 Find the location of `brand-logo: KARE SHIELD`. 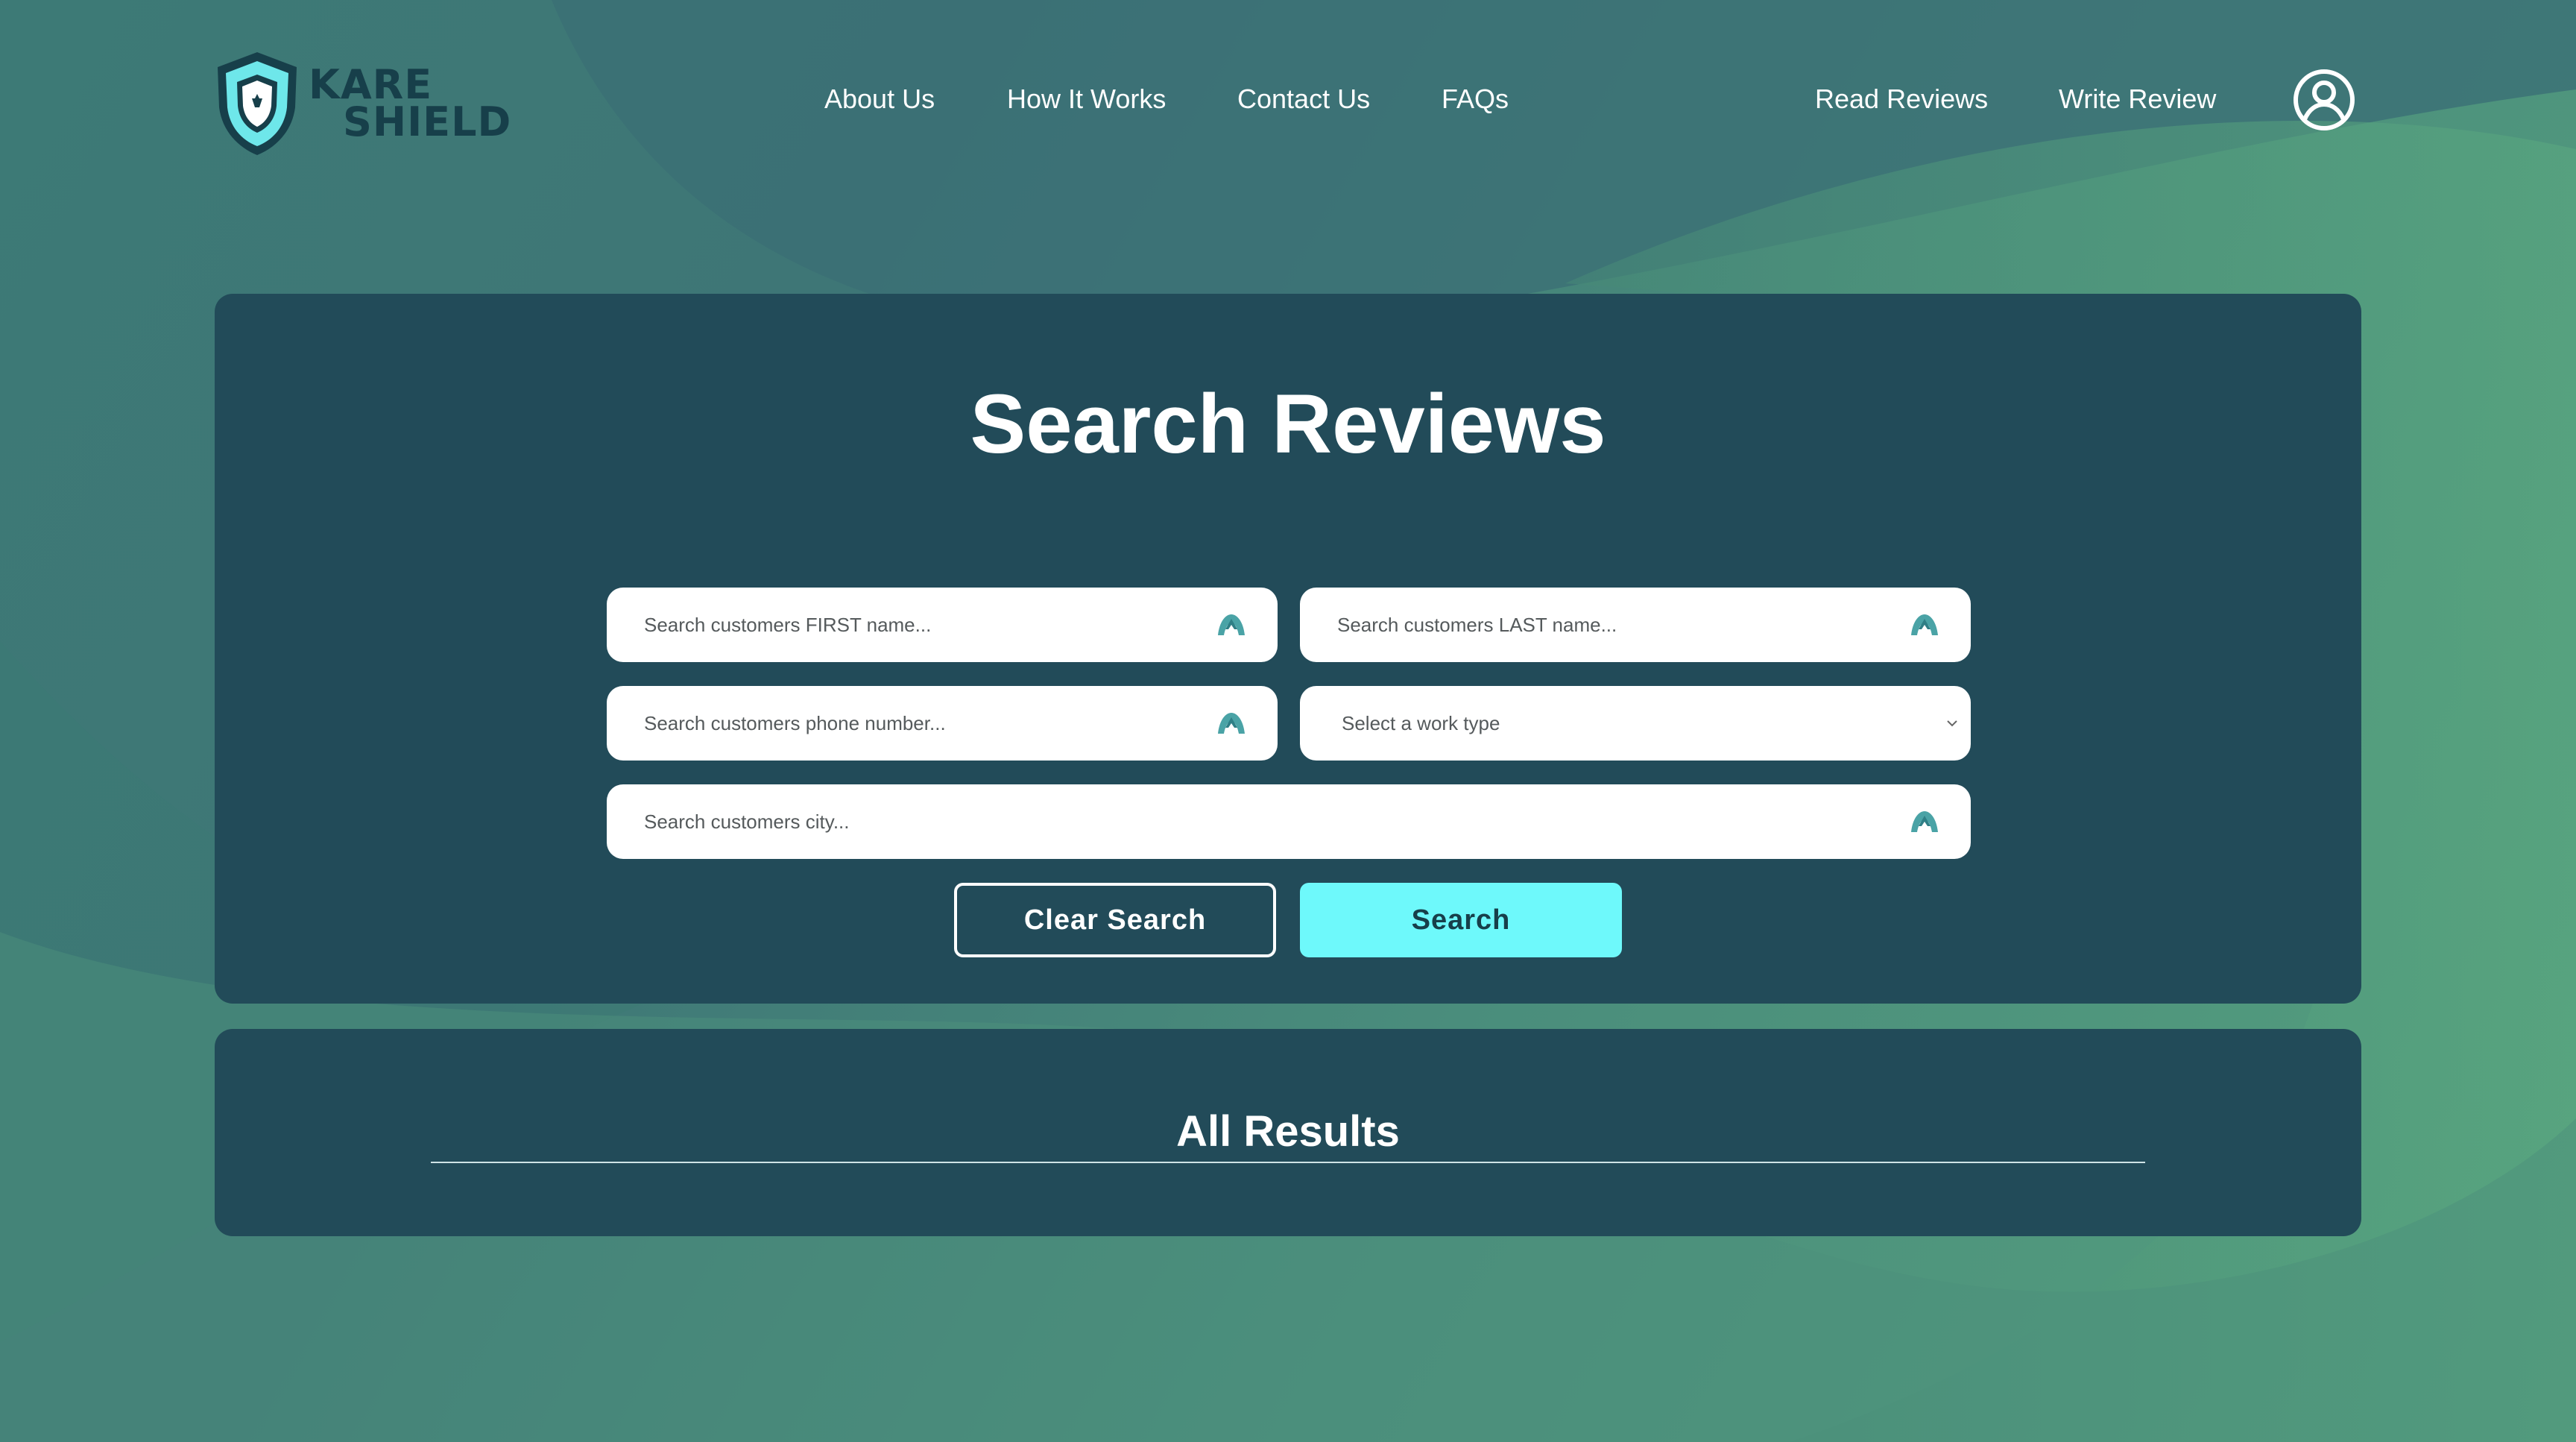

brand-logo: KARE SHIELD is located at coordinates (369, 104).